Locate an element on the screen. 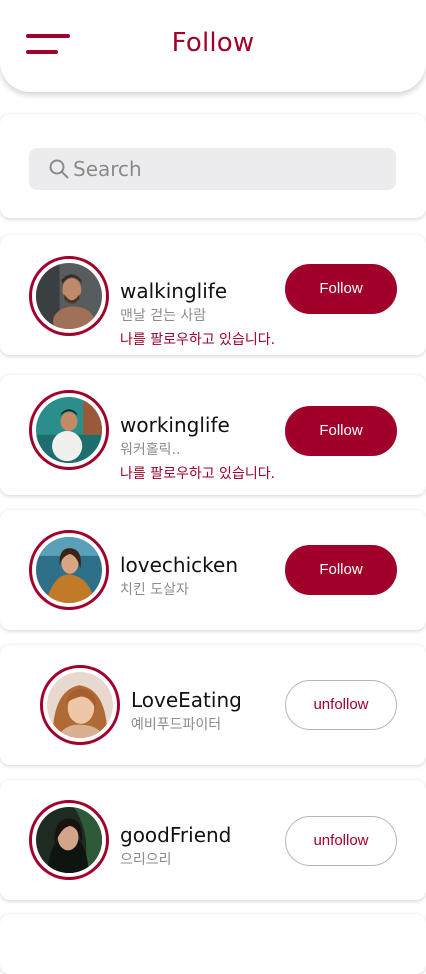 This screenshot has height=974, width=426. user-list-item: workinglife 워커홀릭.. 나를 팔로우하고 있습니다. Follow is located at coordinates (213, 435).